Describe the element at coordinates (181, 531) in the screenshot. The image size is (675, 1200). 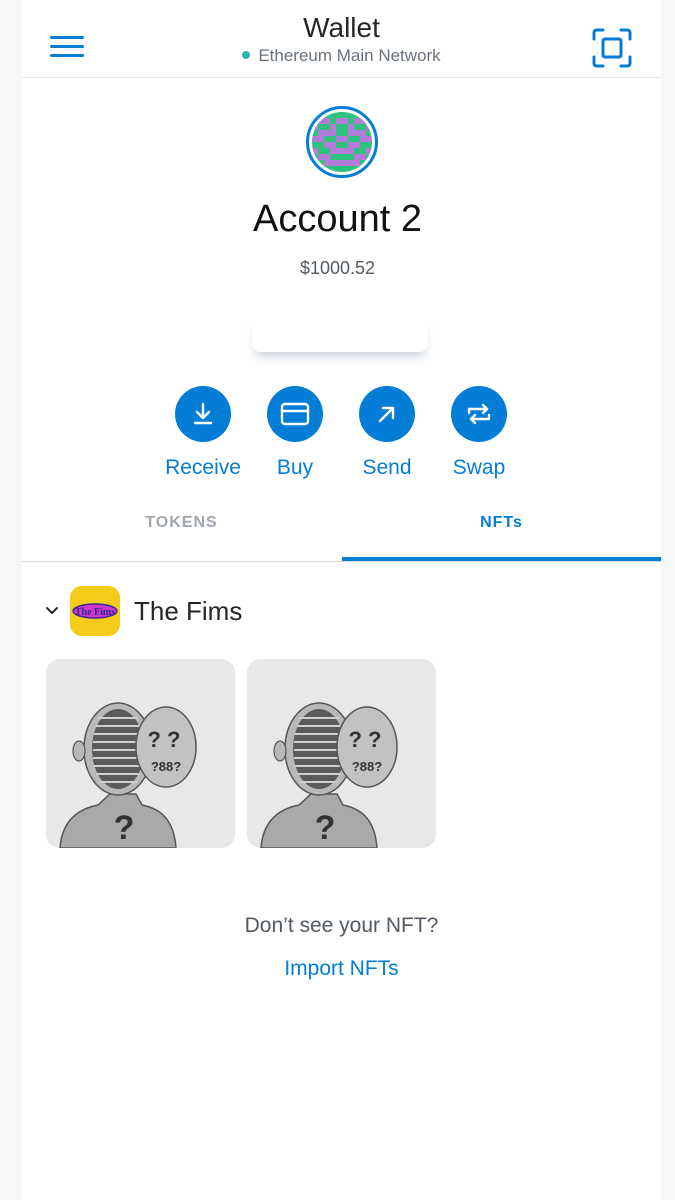
I see `tab-tokens: TOKENS` at that location.